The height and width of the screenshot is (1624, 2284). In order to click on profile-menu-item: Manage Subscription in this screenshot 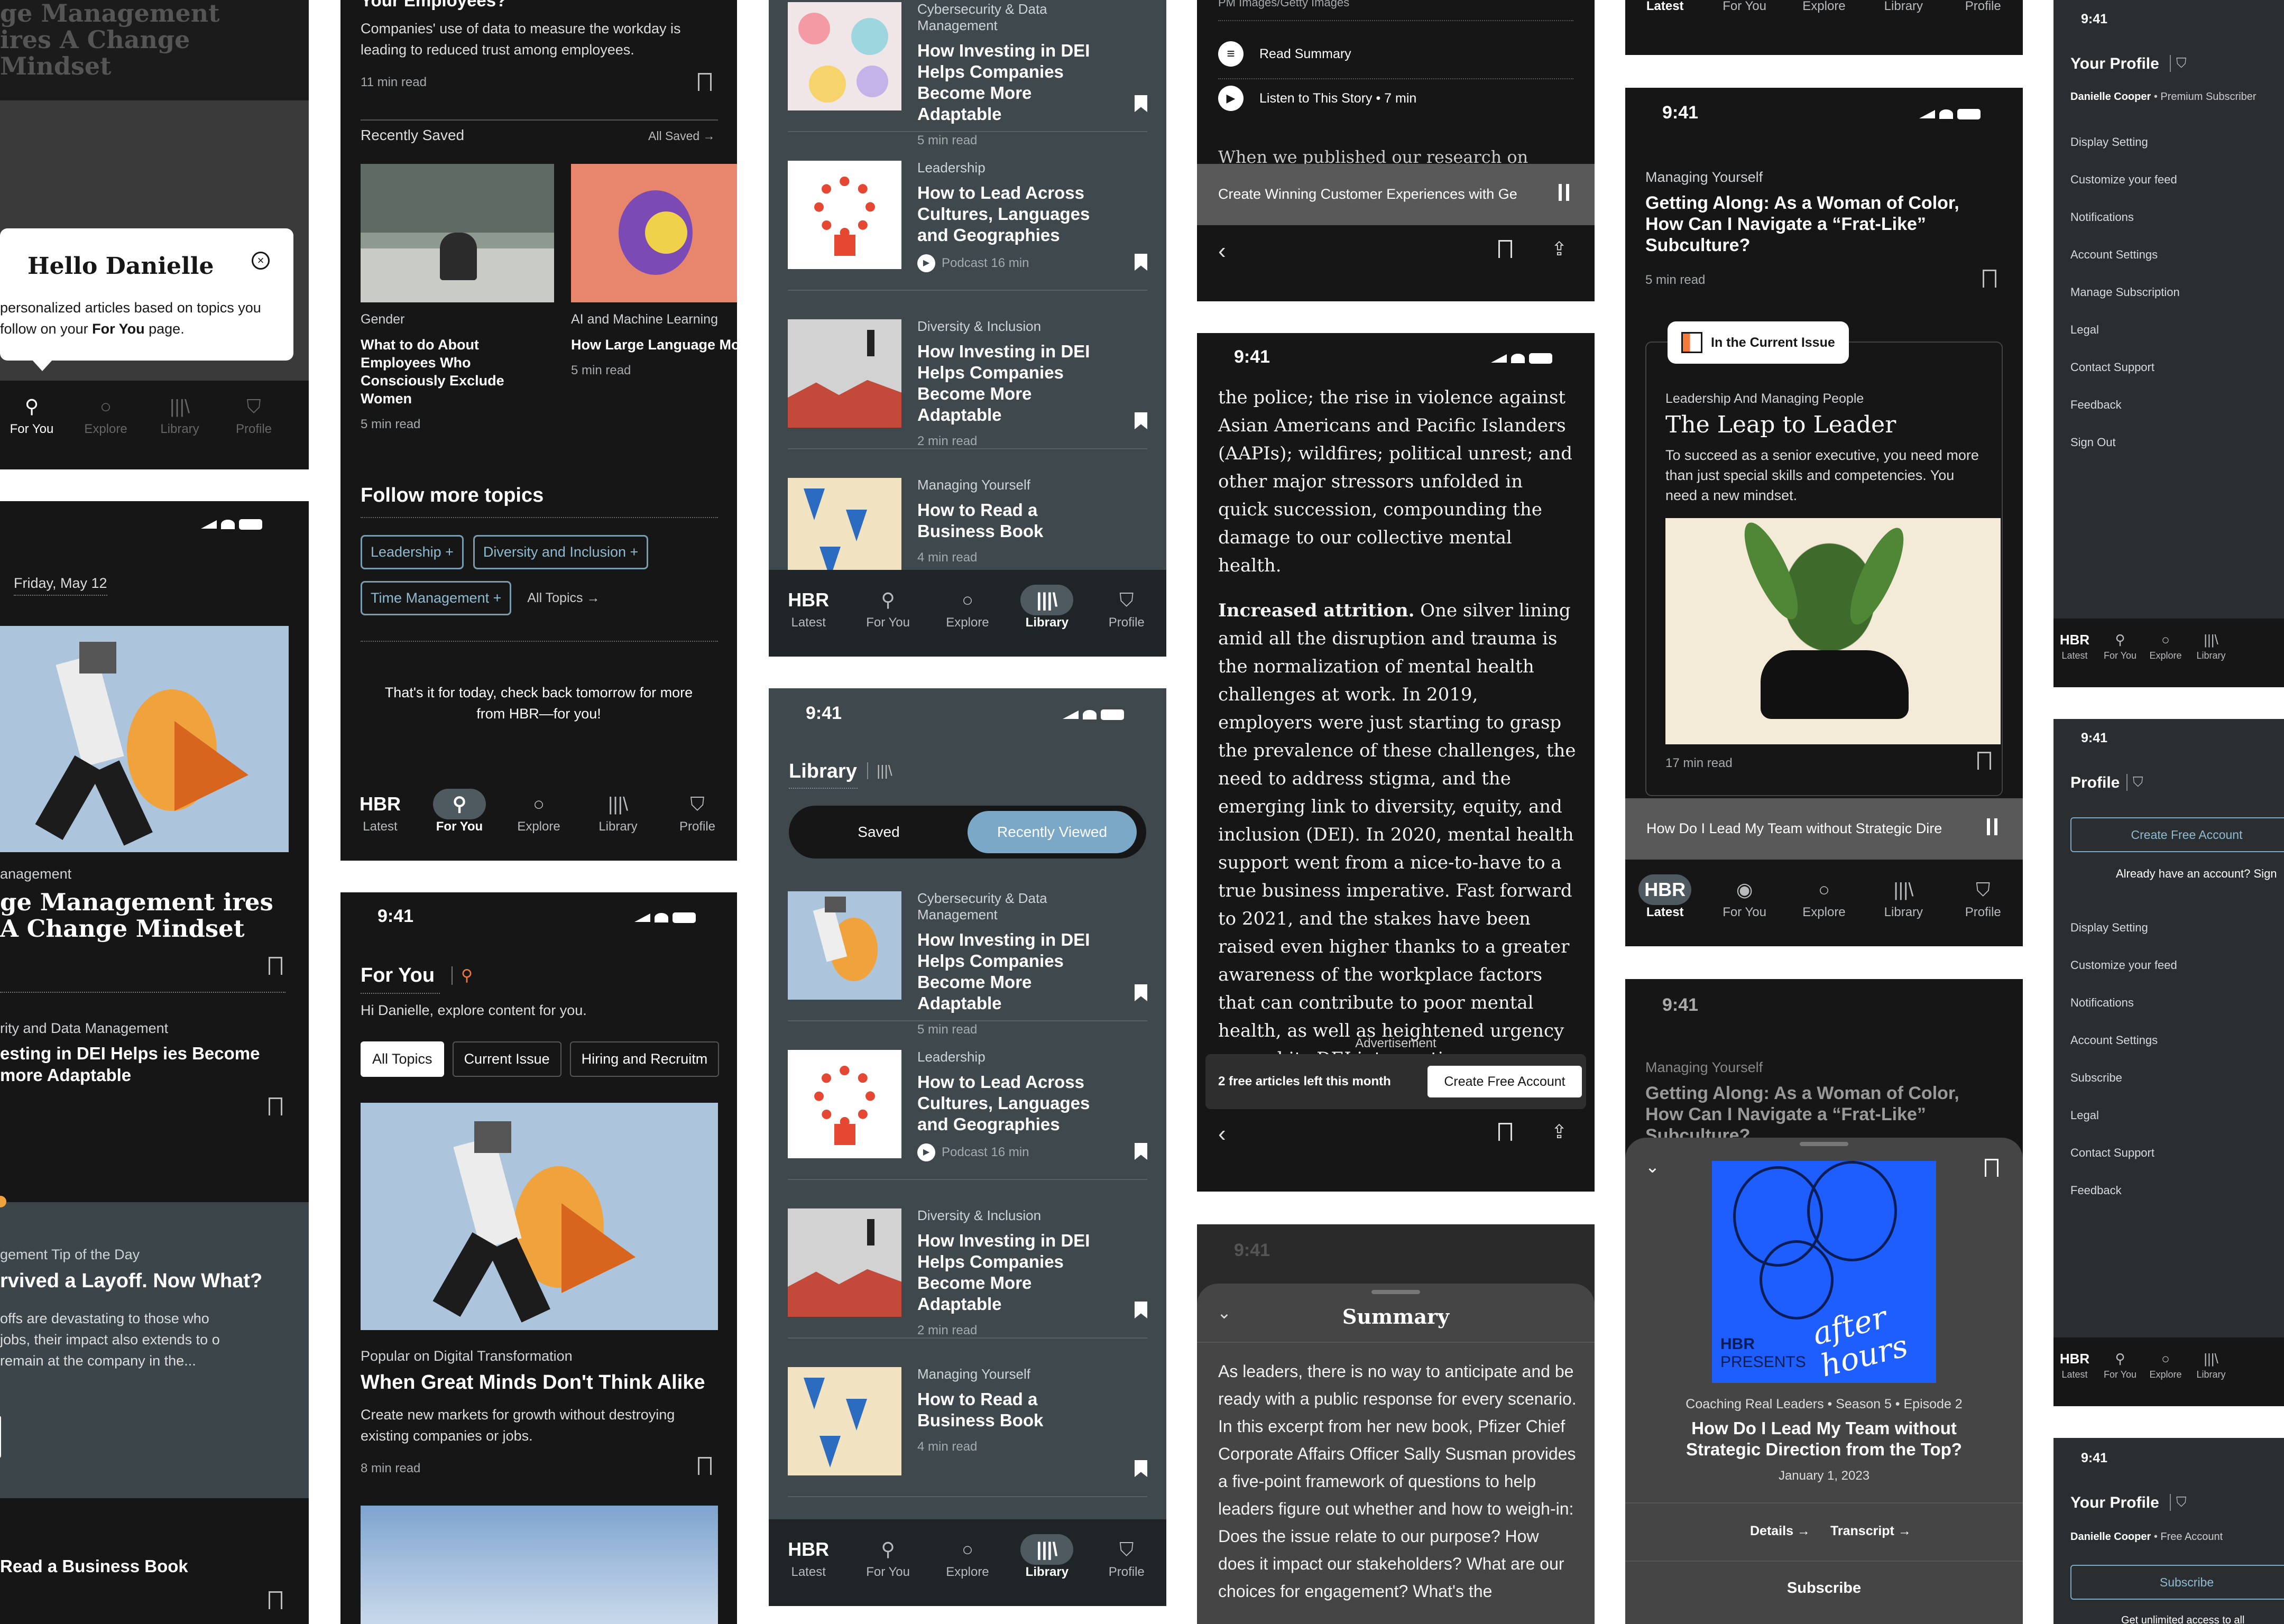, I will do `click(2125, 292)`.